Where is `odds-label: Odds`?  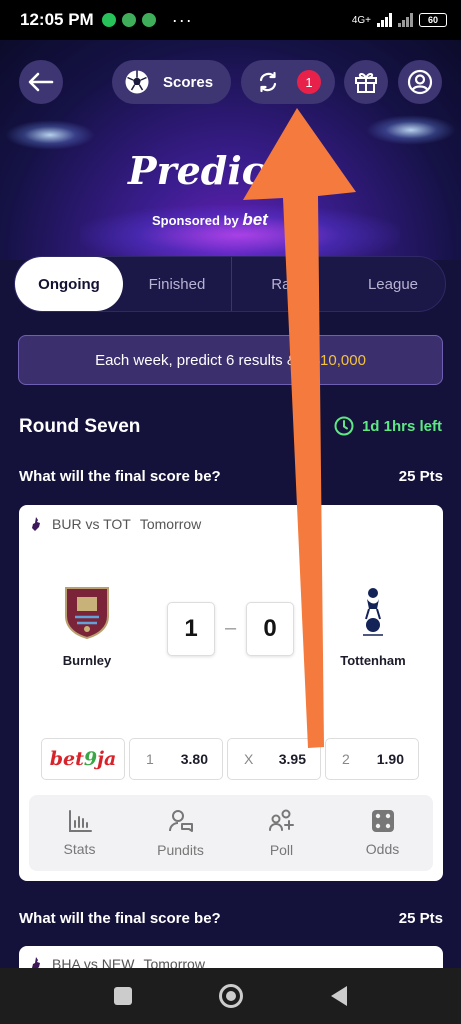 odds-label: Odds is located at coordinates (382, 849).